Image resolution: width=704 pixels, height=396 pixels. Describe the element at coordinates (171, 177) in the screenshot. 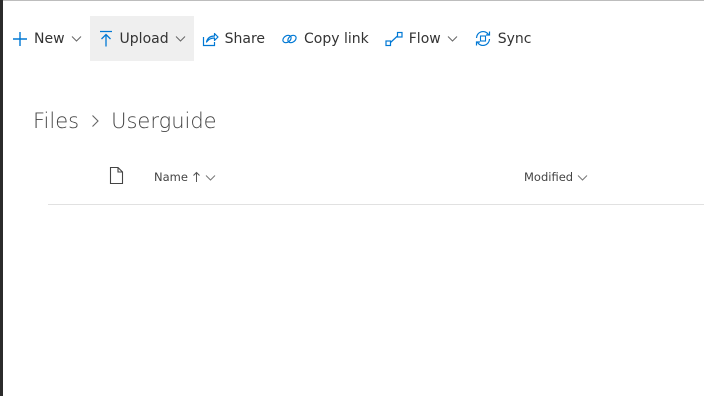

I see `column-header-name-label: Name` at that location.